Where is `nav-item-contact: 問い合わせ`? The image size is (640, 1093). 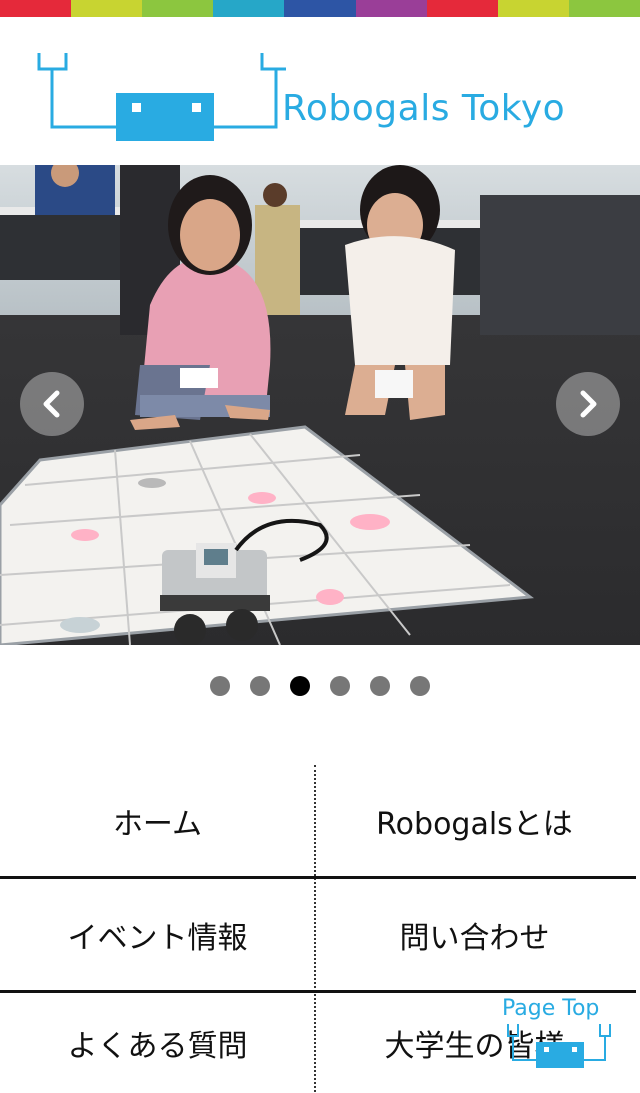
nav-item-contact: 問い合わせ is located at coordinates (474, 935).